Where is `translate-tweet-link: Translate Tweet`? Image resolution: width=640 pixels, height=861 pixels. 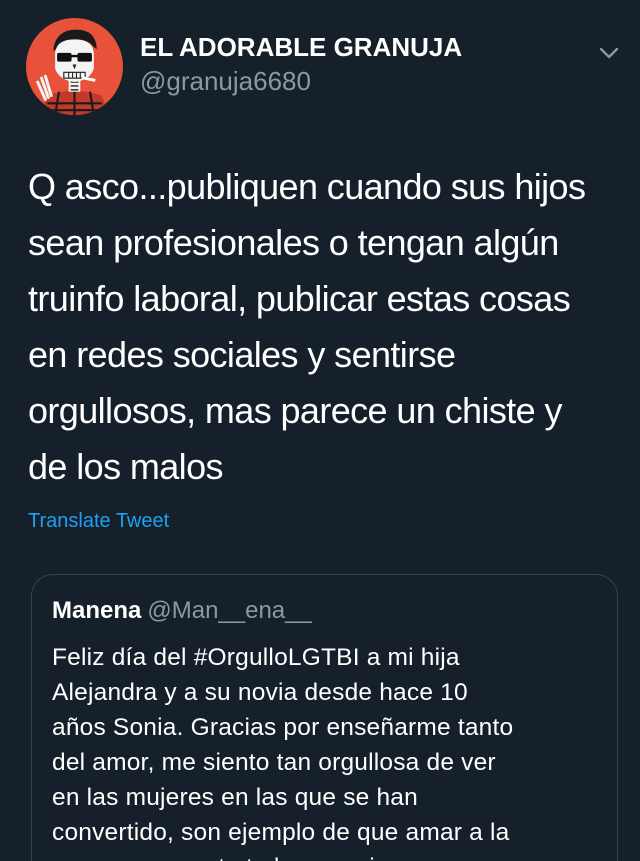
translate-tweet-link: Translate Tweet is located at coordinates (98, 521).